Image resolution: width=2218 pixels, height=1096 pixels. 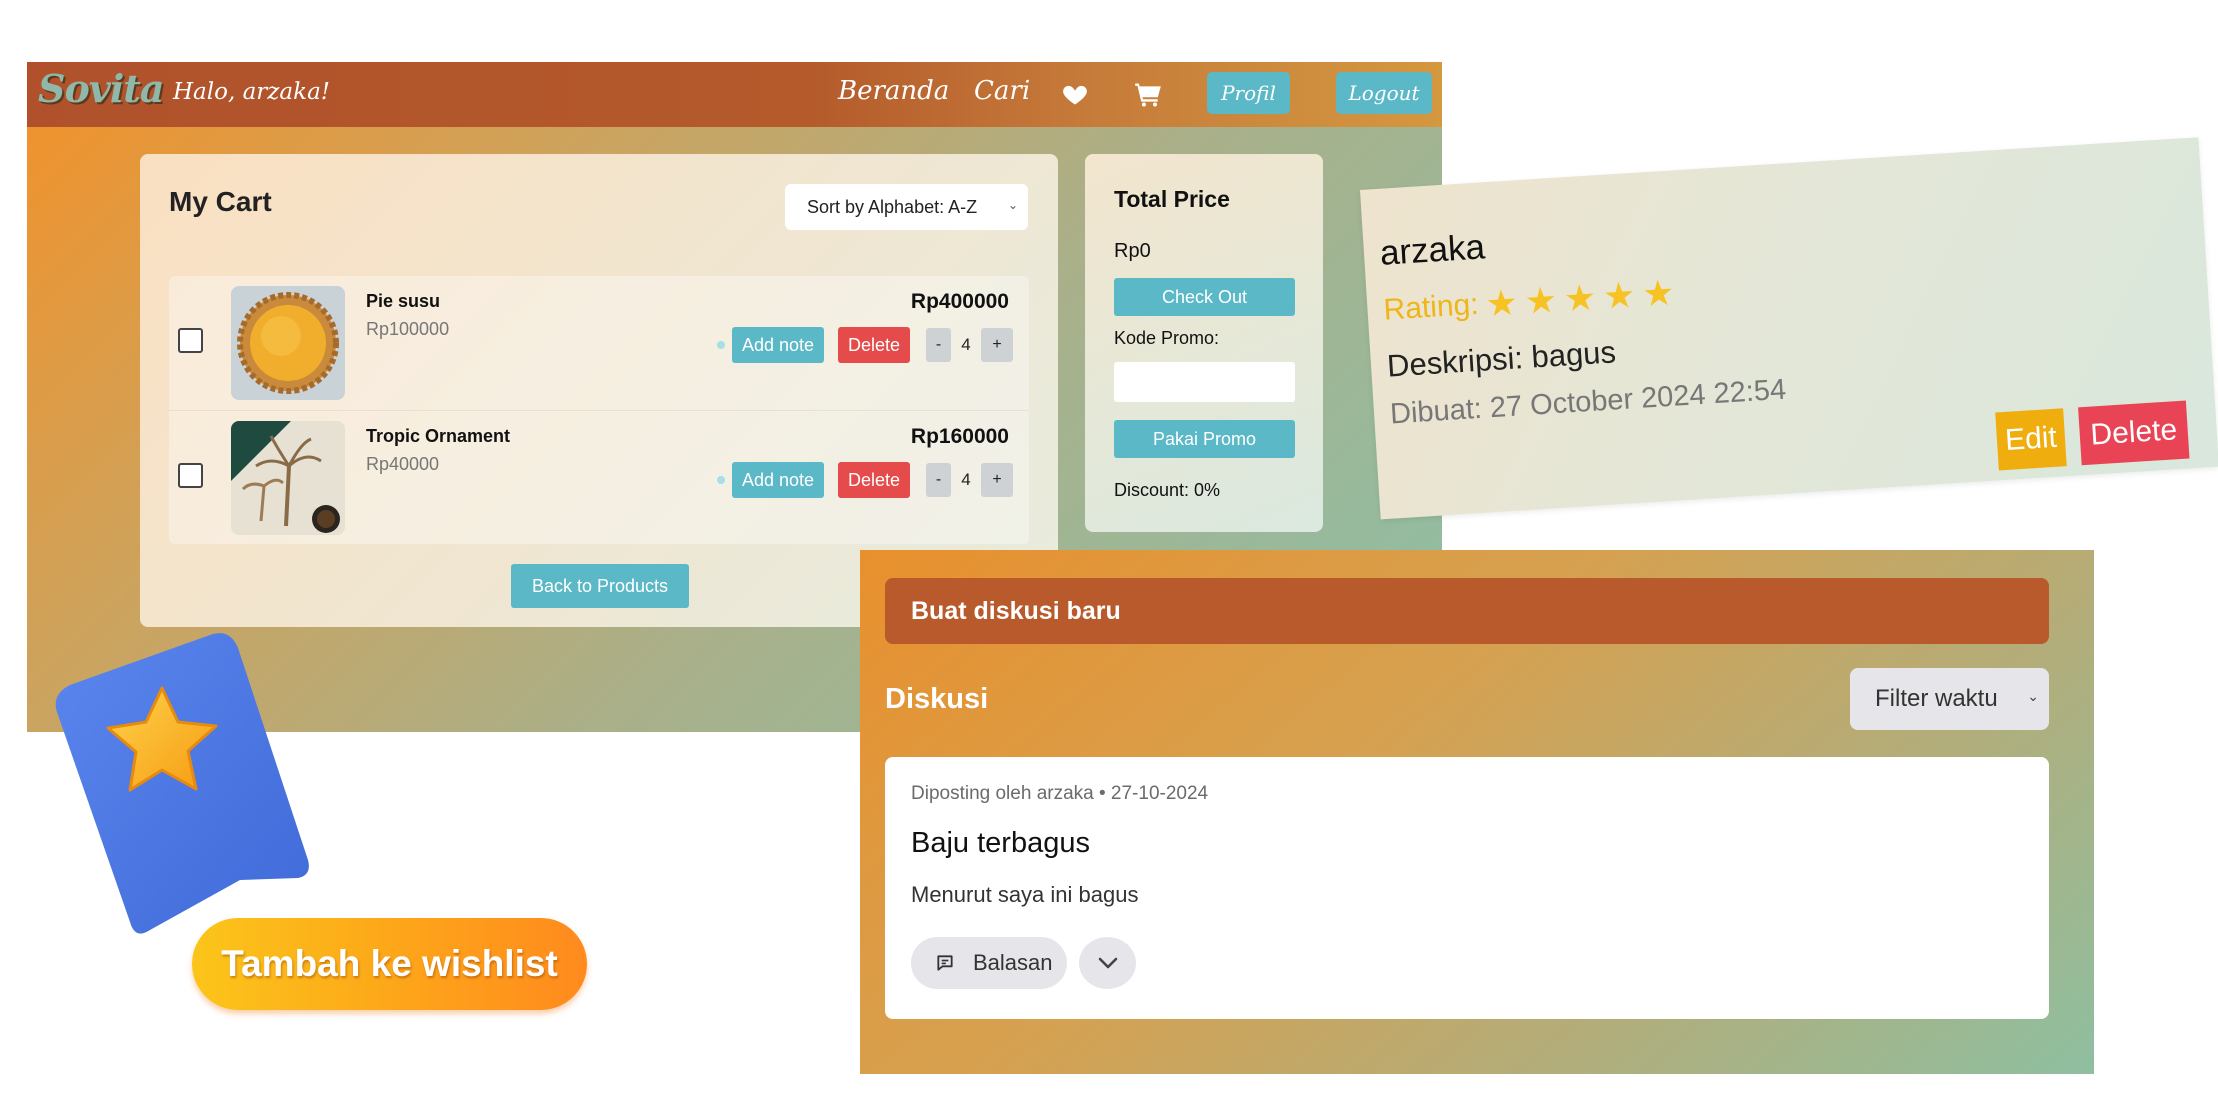 What do you see at coordinates (403, 464) in the screenshot?
I see `product-unit-price: Rp40000` at bounding box center [403, 464].